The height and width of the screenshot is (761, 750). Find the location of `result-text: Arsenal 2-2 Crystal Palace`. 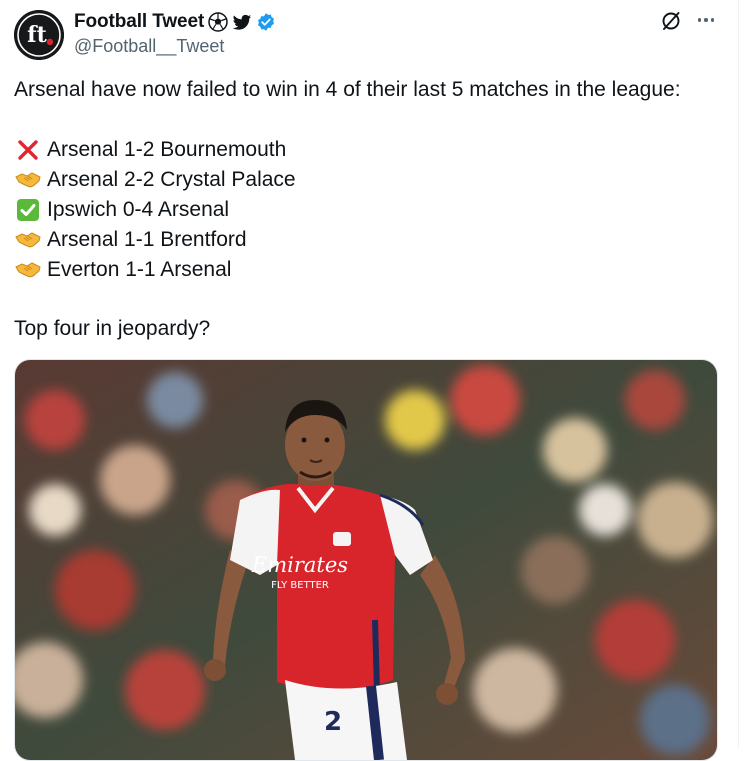

result-text: Arsenal 2-2 Crystal Palace is located at coordinates (171, 179).